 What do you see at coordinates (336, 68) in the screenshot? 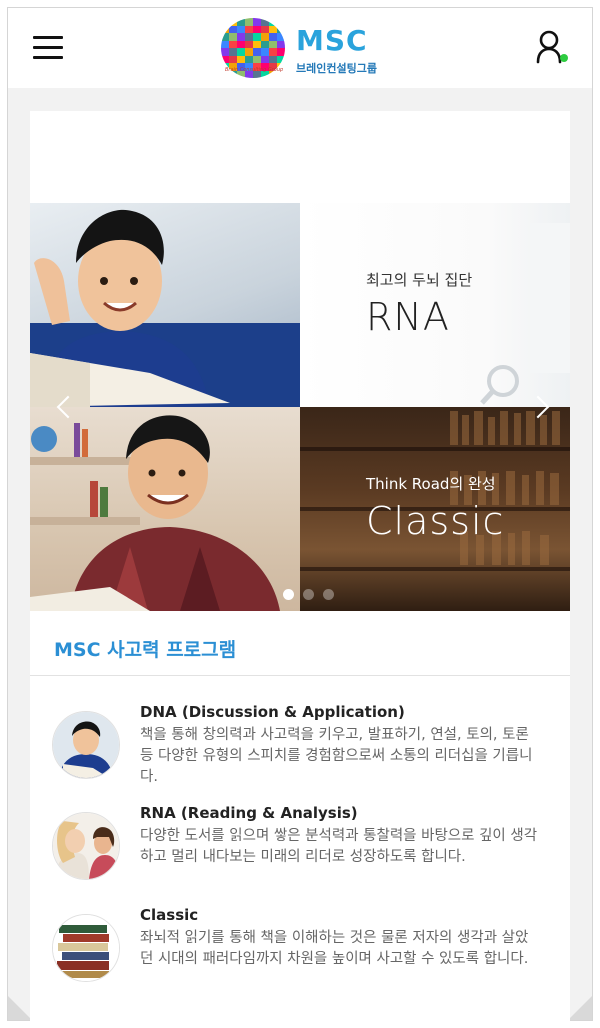
I see `logo-korean-name: 브레인컨설팅그룹` at bounding box center [336, 68].